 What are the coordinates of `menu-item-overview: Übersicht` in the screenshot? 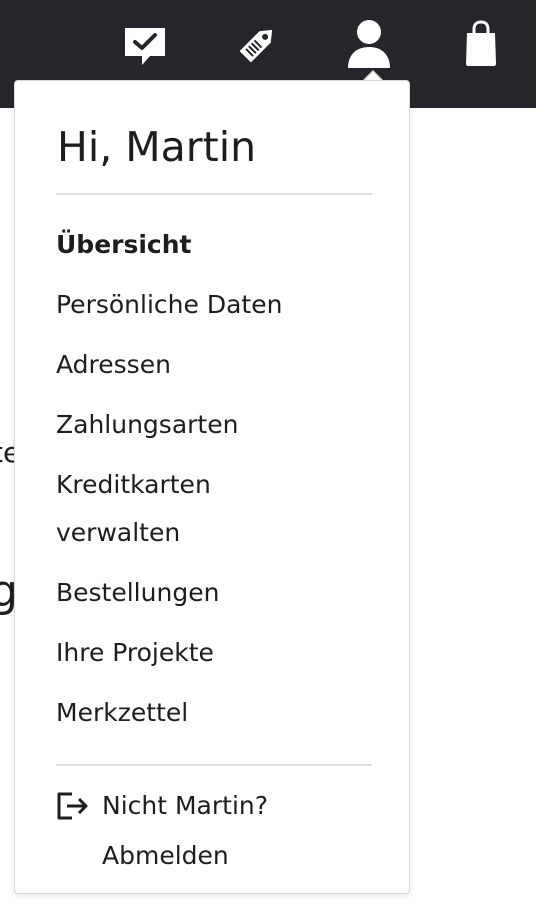 It's located at (216, 245).